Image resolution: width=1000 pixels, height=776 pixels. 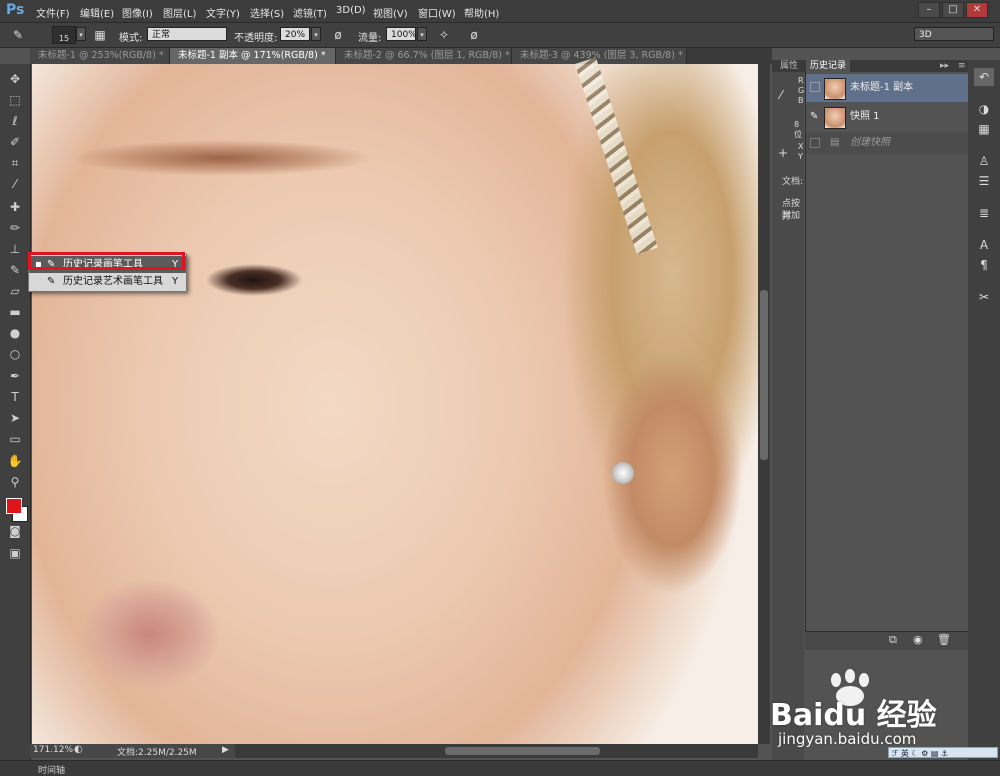 What do you see at coordinates (801, 80) in the screenshot?
I see `info-r: R` at bounding box center [801, 80].